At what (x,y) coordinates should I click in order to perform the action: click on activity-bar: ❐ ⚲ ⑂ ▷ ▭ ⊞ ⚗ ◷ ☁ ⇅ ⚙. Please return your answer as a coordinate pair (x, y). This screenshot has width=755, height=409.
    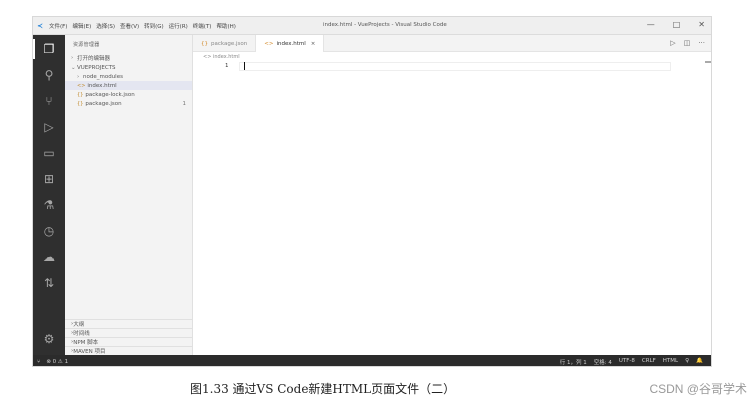
    Looking at the image, I should click on (49, 195).